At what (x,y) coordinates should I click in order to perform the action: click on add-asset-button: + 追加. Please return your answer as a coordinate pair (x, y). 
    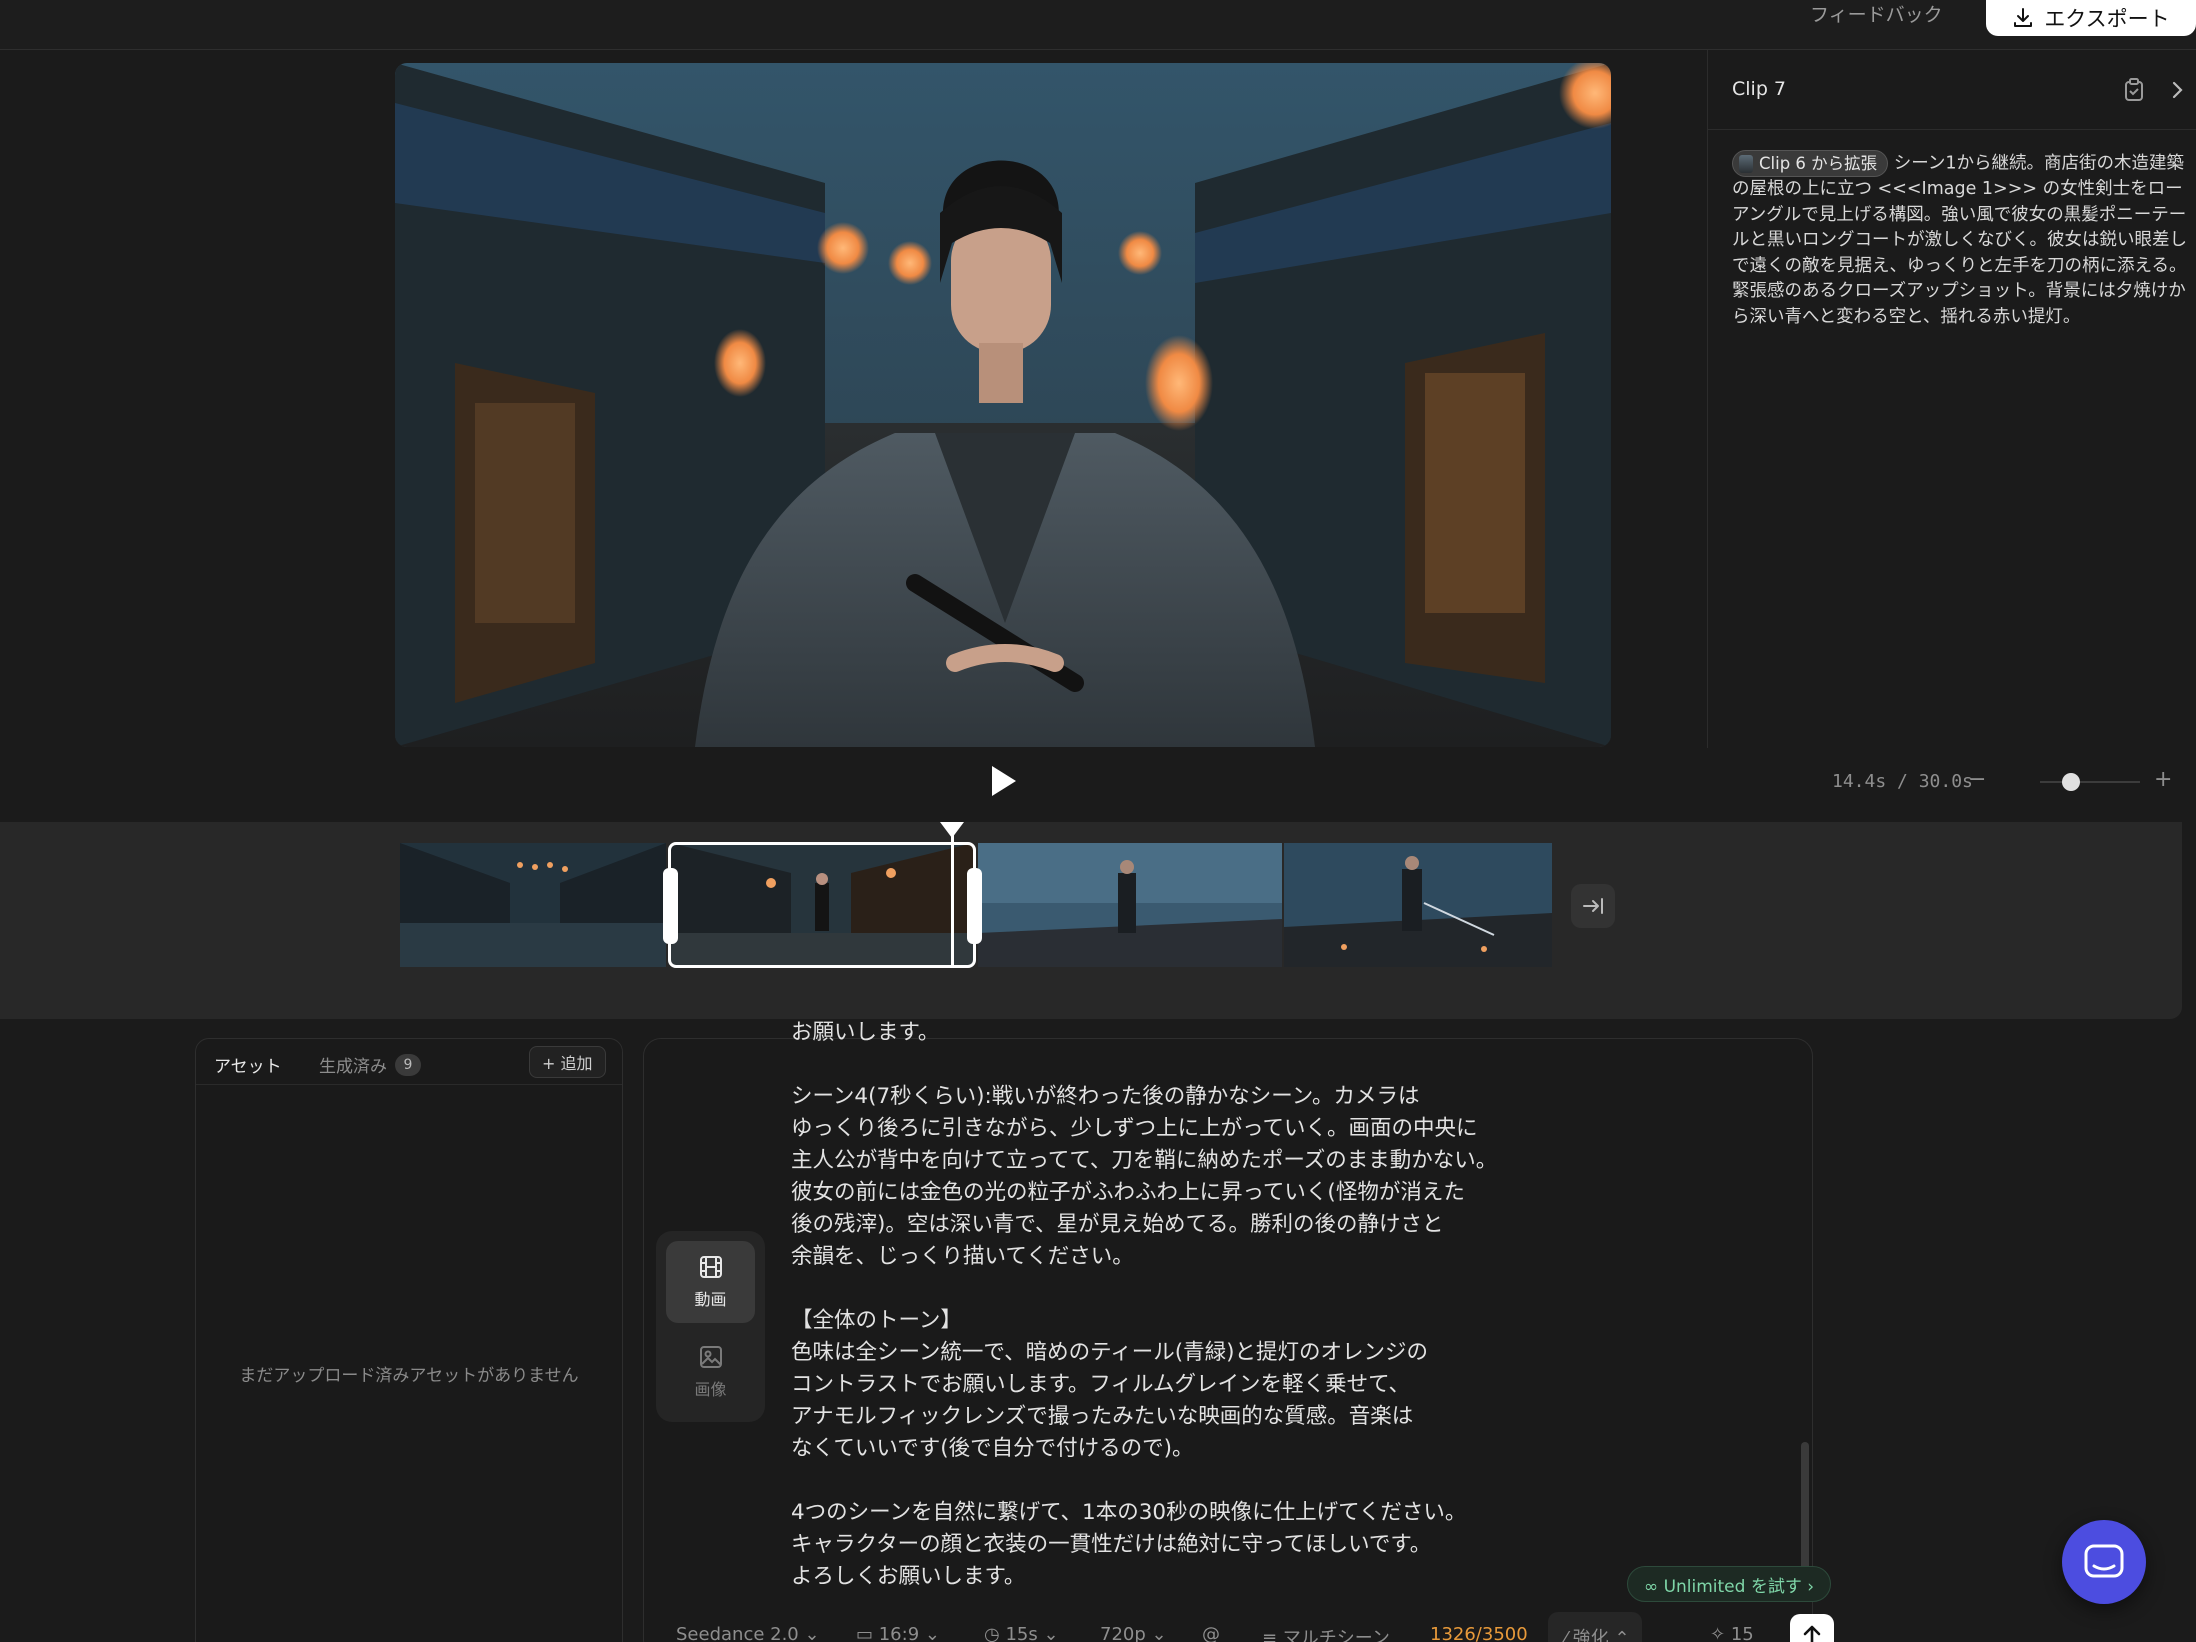
    Looking at the image, I should click on (567, 1062).